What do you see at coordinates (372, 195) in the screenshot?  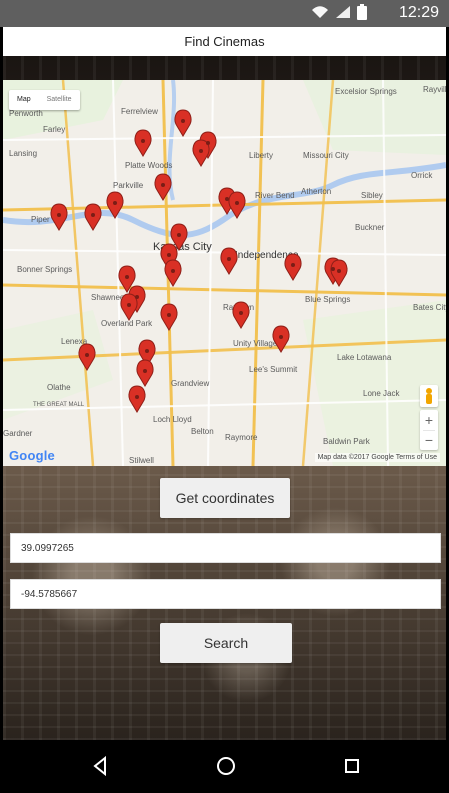 I see `place-label: Sibley` at bounding box center [372, 195].